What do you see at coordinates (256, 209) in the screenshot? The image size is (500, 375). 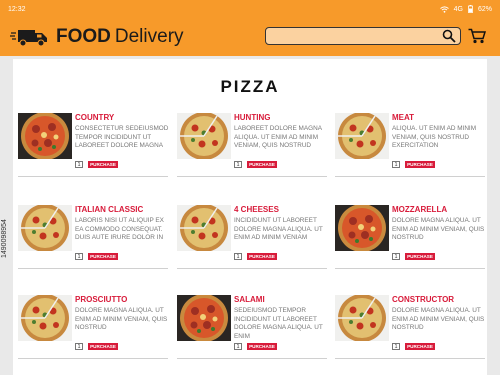 I see `product-title: 4 CHEESES` at bounding box center [256, 209].